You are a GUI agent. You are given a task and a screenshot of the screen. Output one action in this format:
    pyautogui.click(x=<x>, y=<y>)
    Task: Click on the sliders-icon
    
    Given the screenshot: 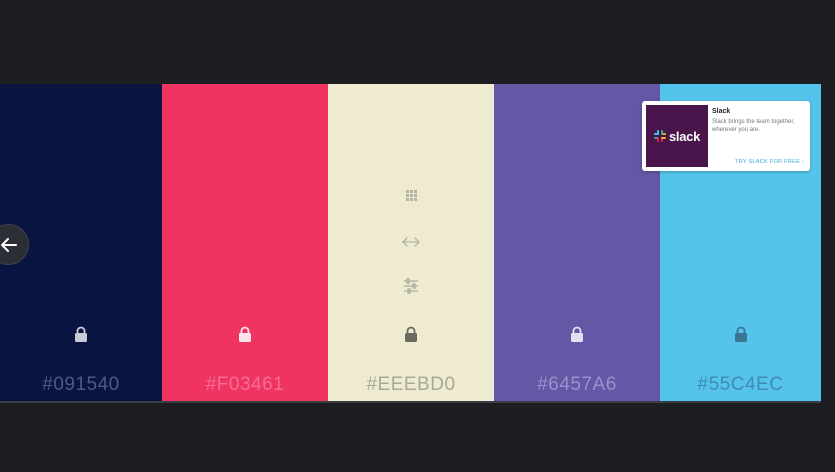 What is the action you would take?
    pyautogui.click(x=411, y=286)
    